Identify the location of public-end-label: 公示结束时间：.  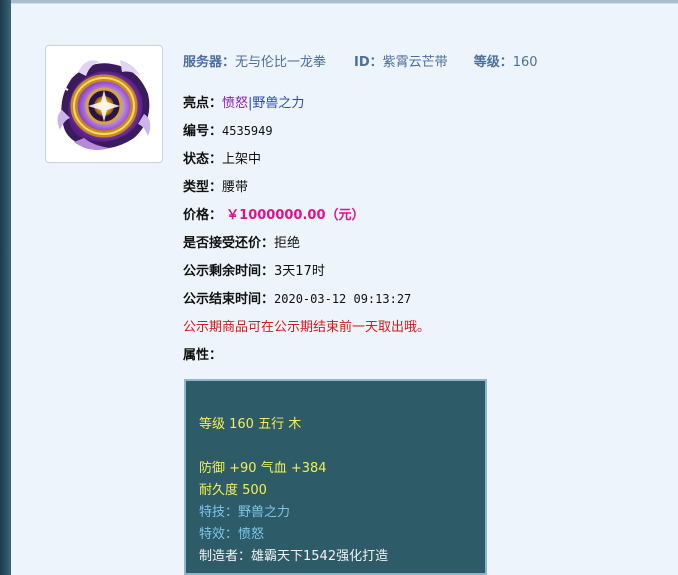
(229, 299).